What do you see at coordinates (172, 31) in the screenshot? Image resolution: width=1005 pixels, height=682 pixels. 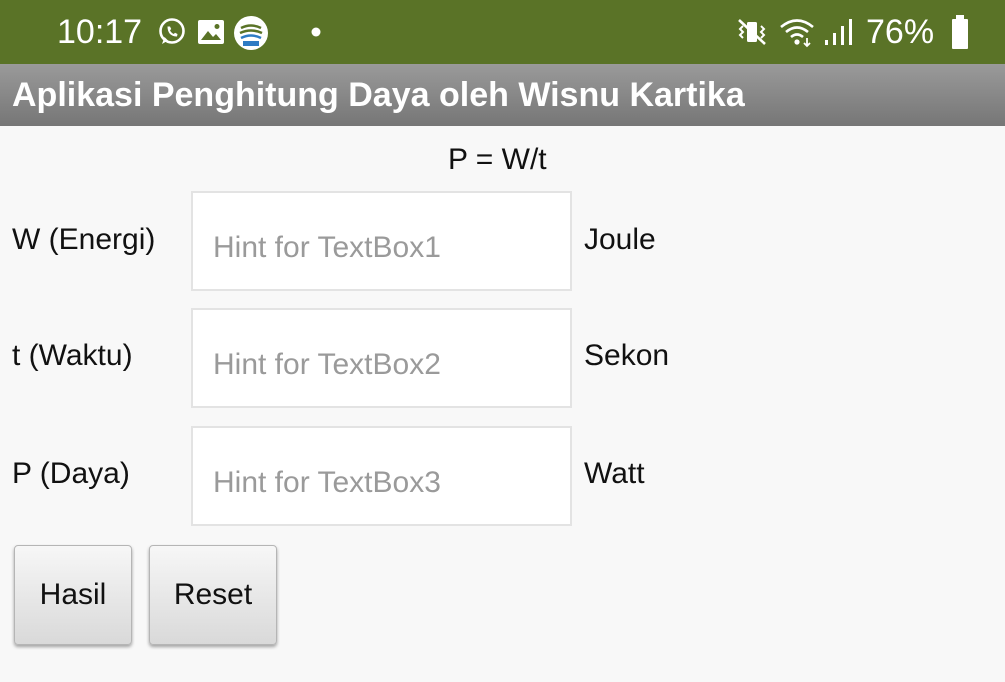 I see `whatsapp-icon` at bounding box center [172, 31].